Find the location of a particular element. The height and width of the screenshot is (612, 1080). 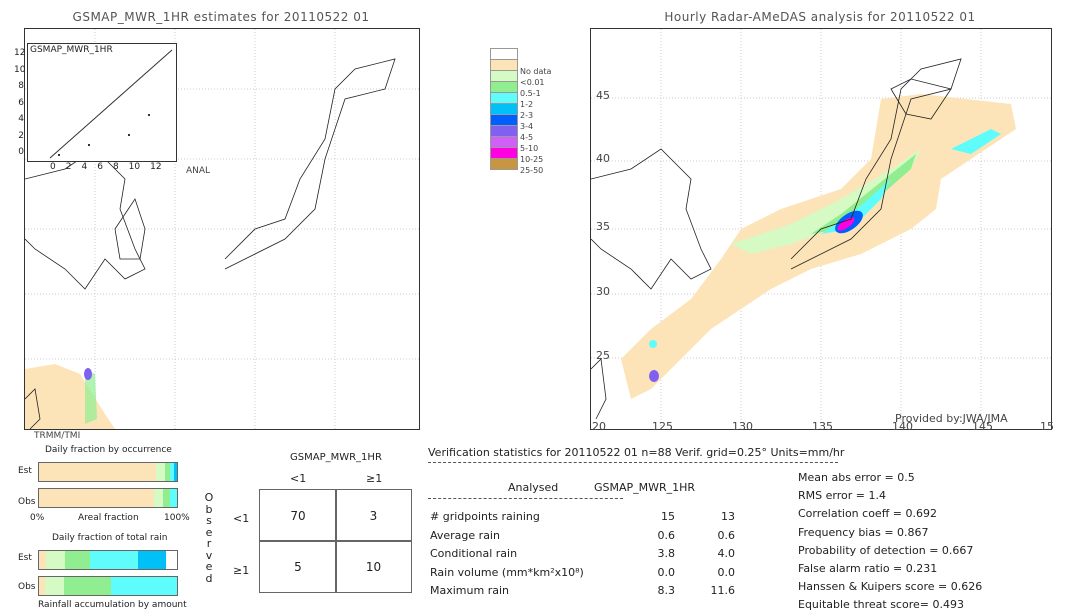

stat-label: # gridpoints raining is located at coordinates (485, 516).